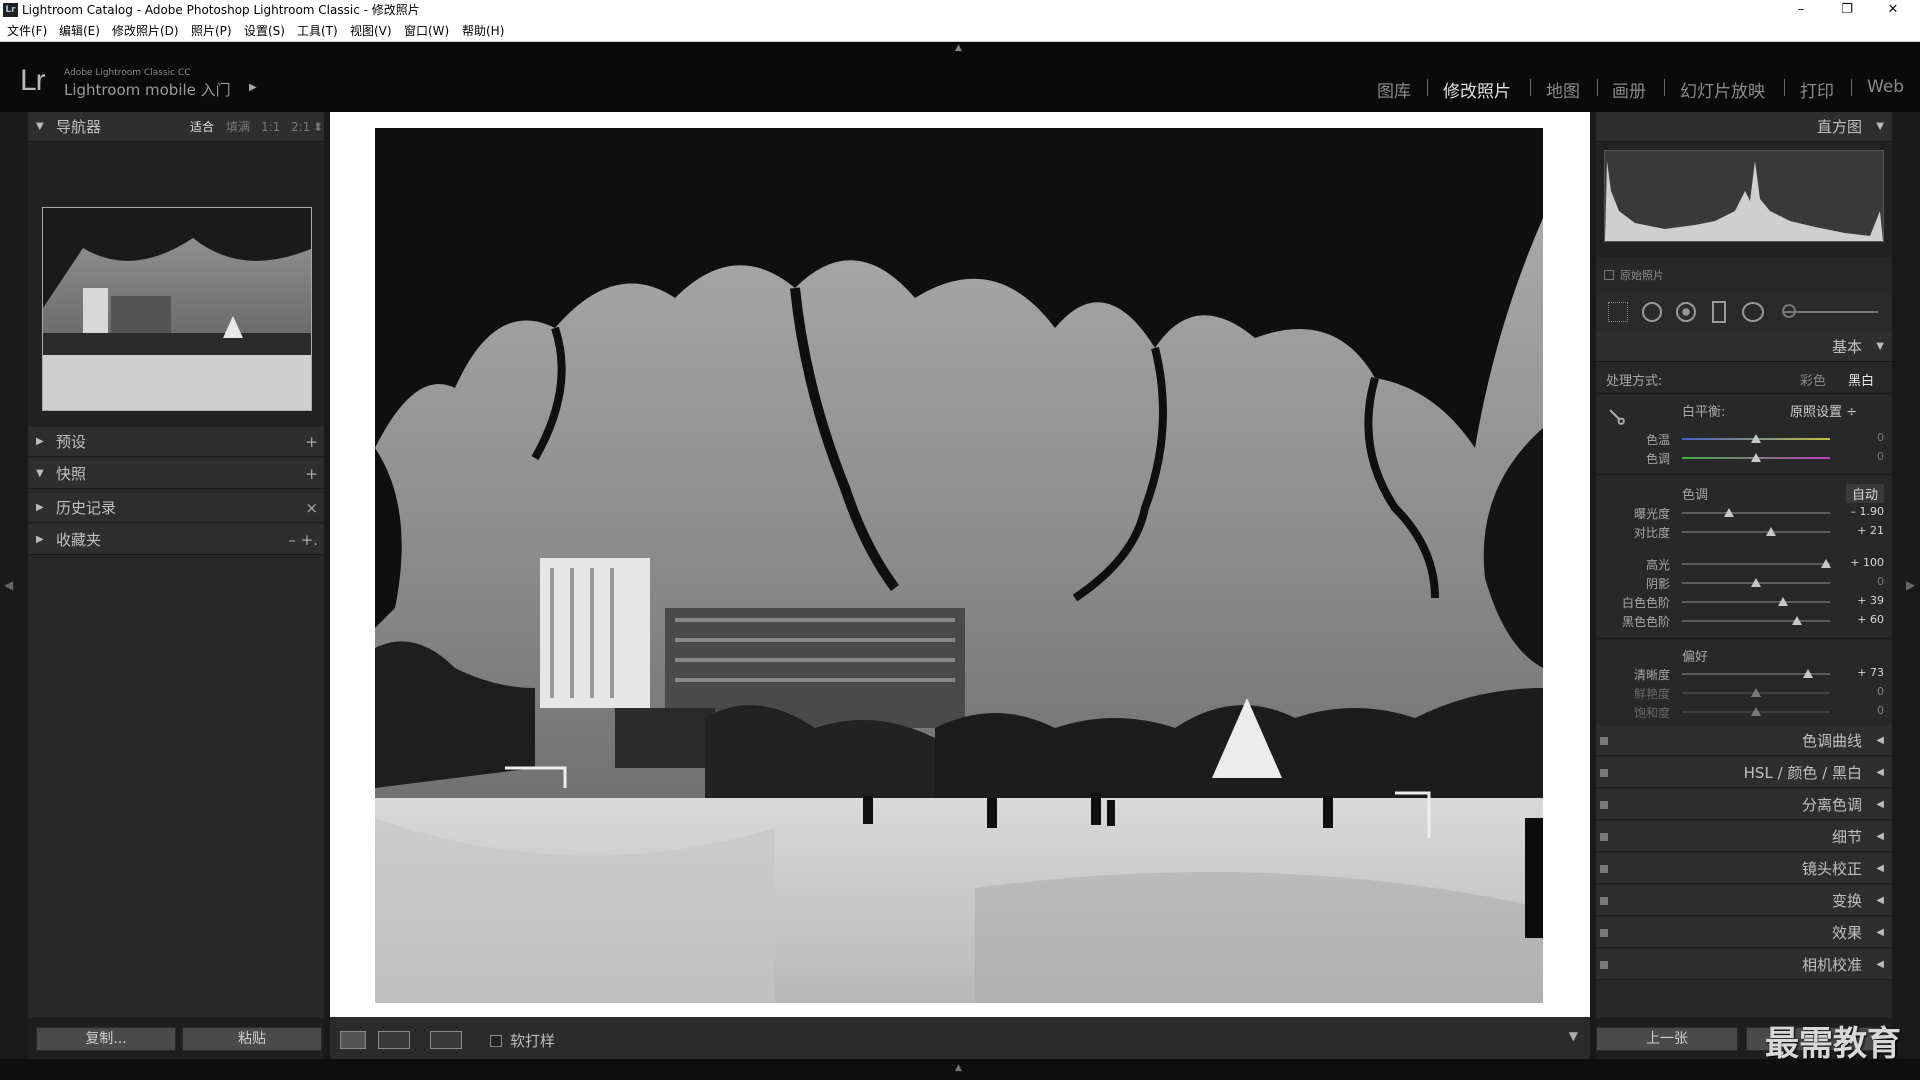 The width and height of the screenshot is (1920, 1080). I want to click on spot-removal-icon, so click(1652, 312).